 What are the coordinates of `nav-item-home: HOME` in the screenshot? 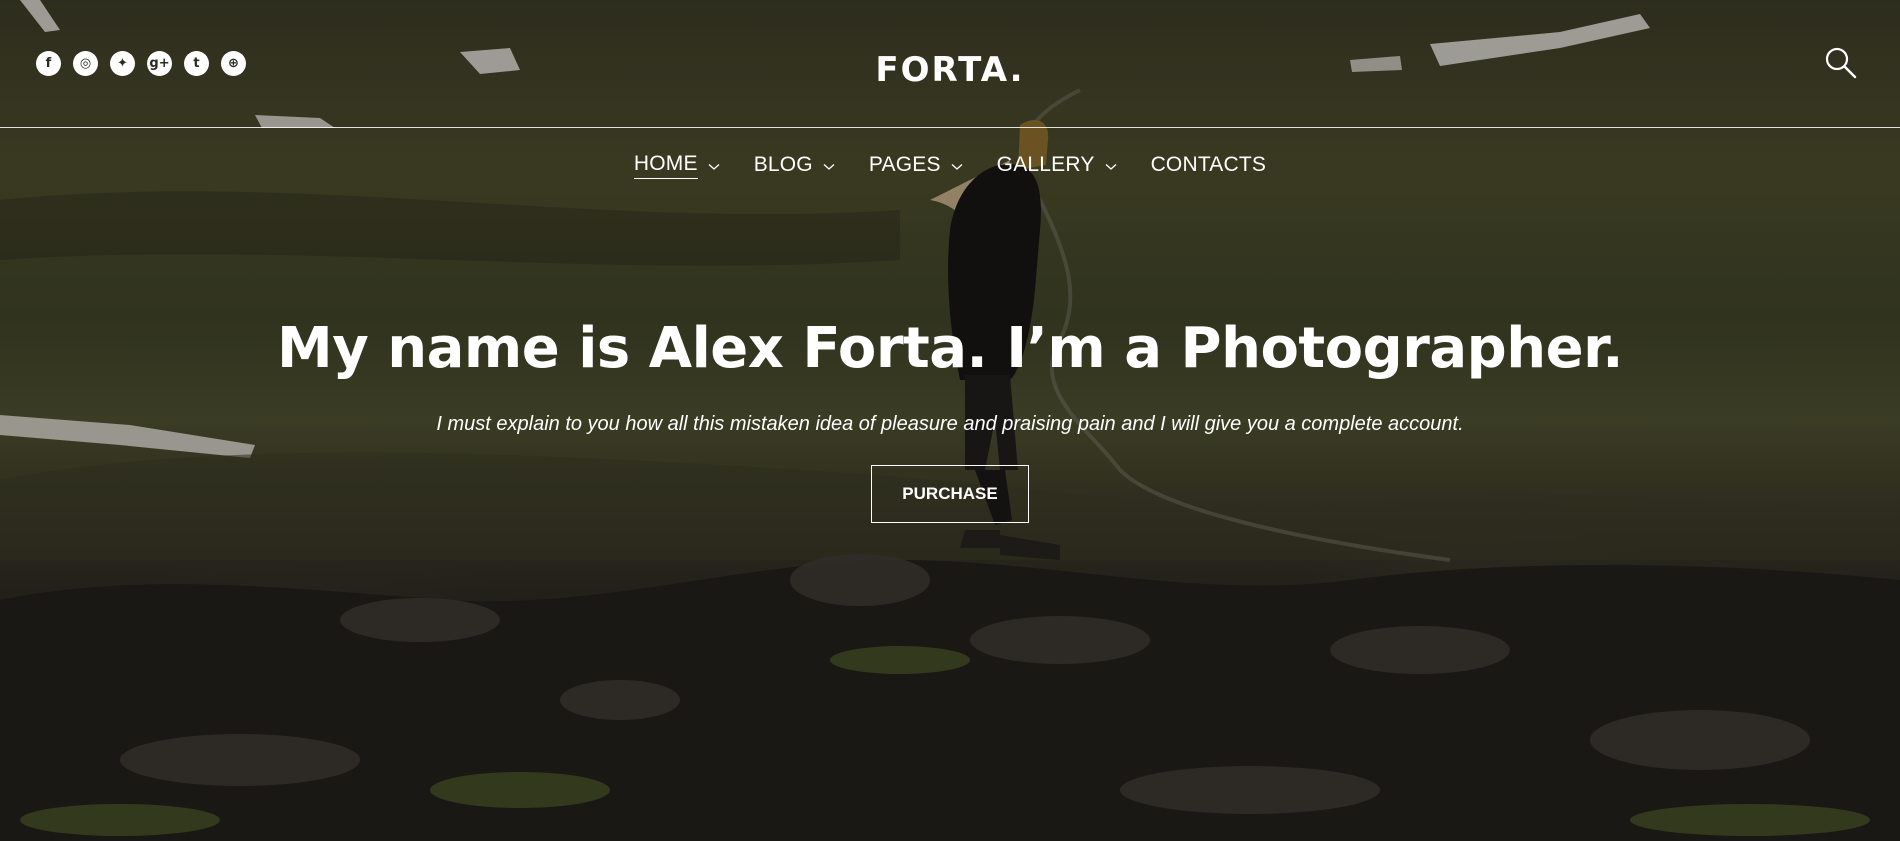 It's located at (676, 165).